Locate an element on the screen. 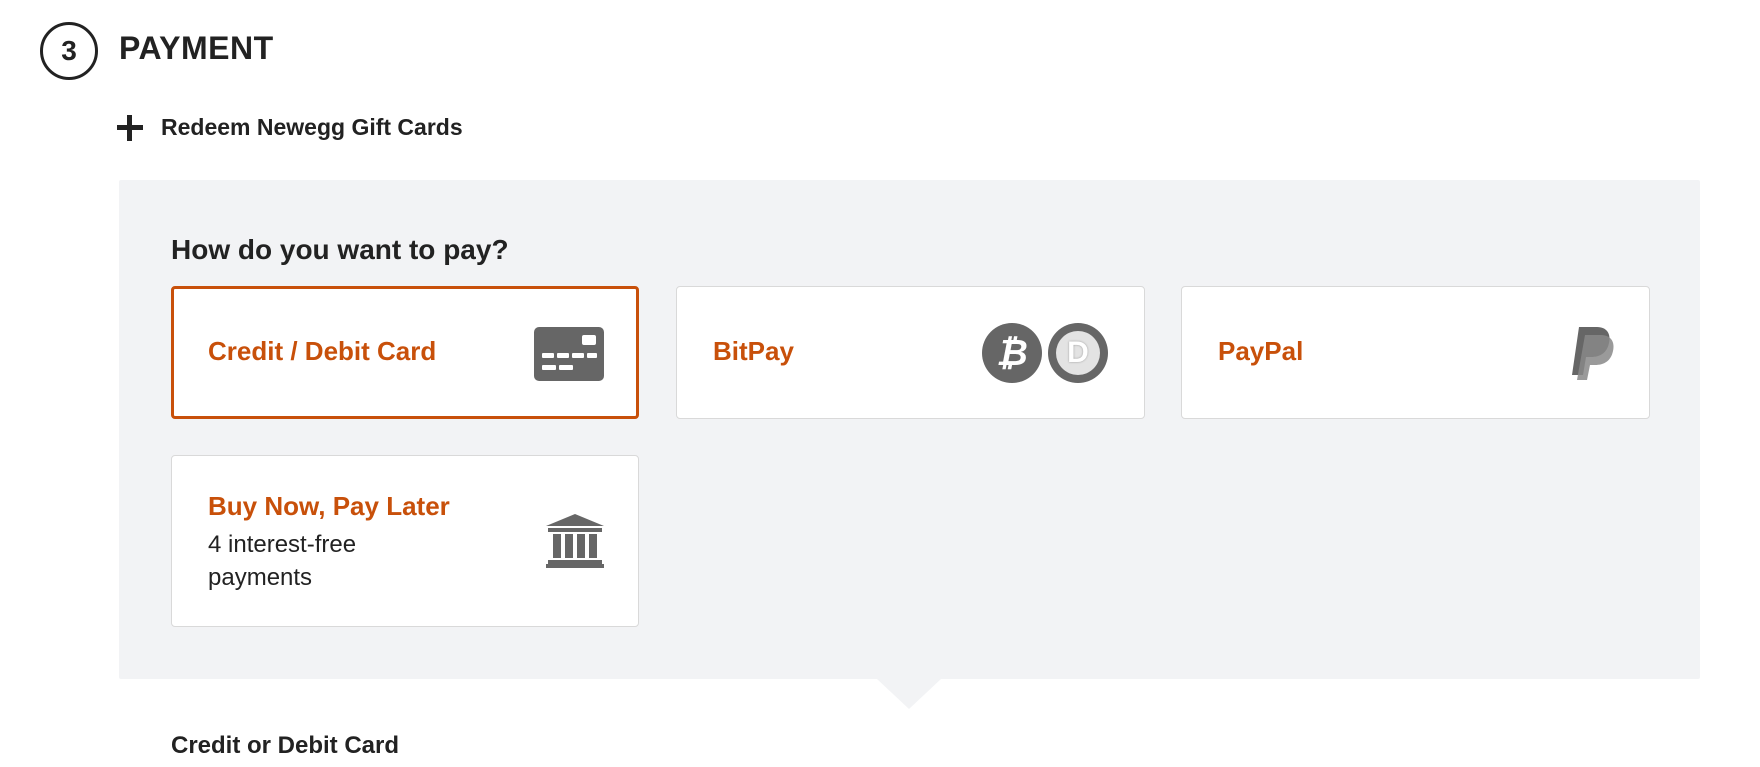 The image size is (1760, 767). redeem-gift-cards-toggle: Redeem Newegg Gift Cards is located at coordinates (290, 127).